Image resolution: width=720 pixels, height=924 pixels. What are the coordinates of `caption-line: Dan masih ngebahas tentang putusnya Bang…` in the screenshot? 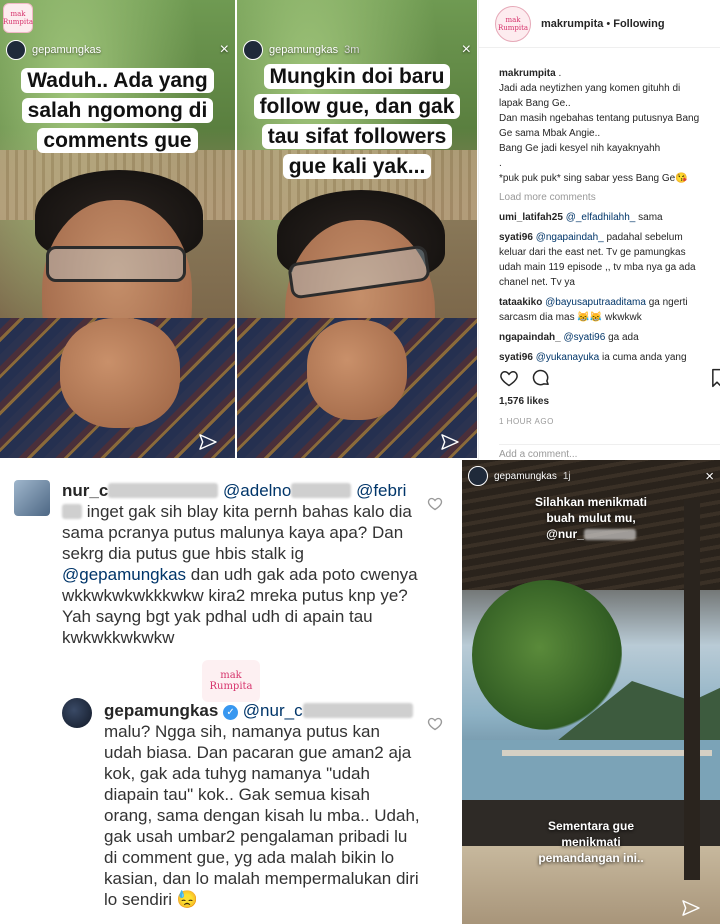 It's located at (599, 126).